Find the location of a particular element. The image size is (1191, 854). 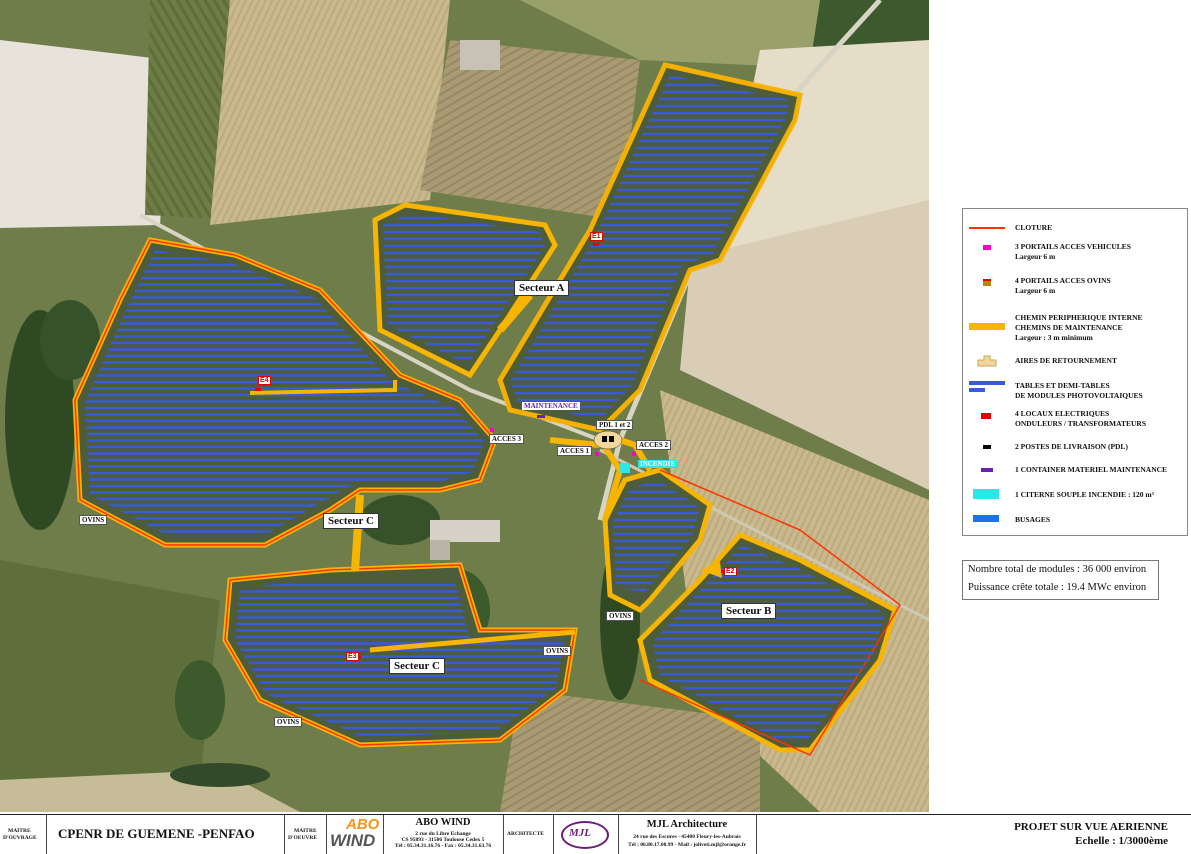

ovins-label-south: OVINS is located at coordinates (557, 651).